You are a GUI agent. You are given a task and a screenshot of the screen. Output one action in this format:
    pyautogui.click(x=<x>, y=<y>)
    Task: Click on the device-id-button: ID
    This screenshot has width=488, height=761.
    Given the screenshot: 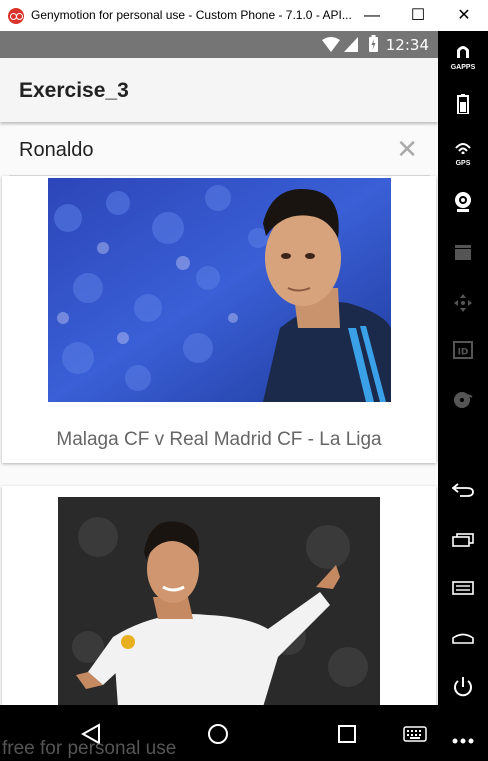 What is the action you would take?
    pyautogui.click(x=463, y=352)
    